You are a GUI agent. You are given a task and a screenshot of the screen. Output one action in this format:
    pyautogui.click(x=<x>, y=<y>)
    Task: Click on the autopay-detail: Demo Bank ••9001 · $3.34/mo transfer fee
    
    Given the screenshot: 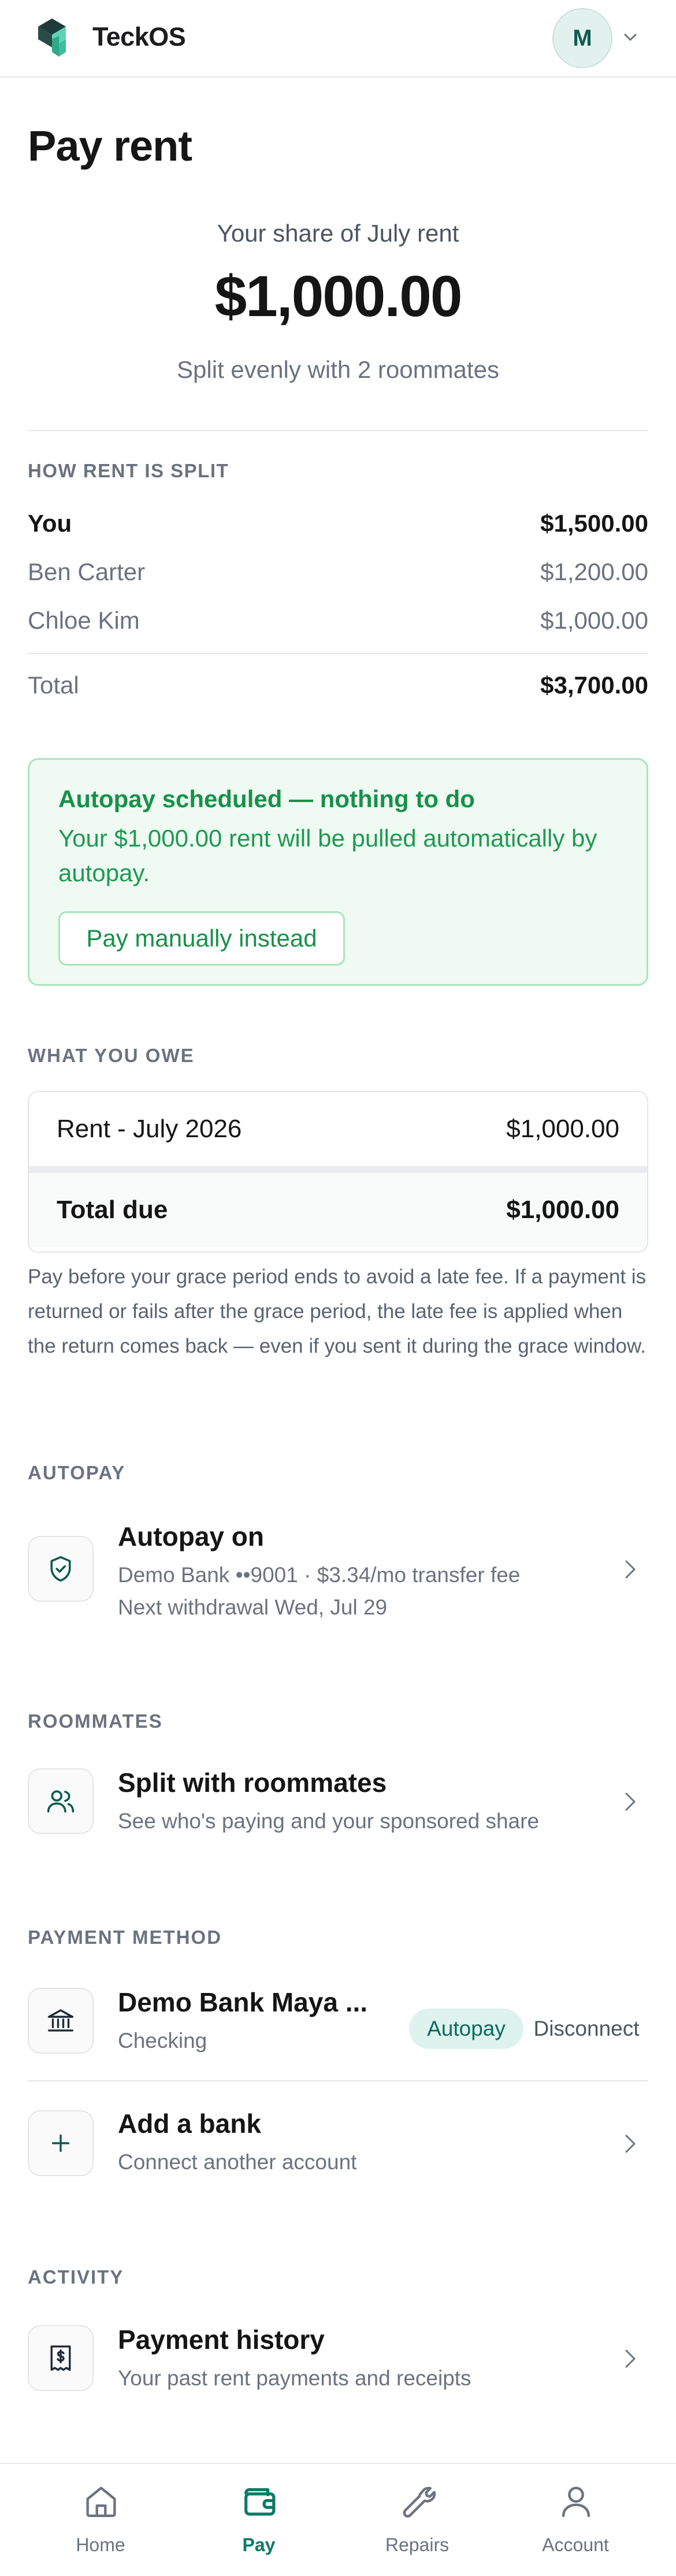 What is the action you would take?
    pyautogui.click(x=319, y=1575)
    